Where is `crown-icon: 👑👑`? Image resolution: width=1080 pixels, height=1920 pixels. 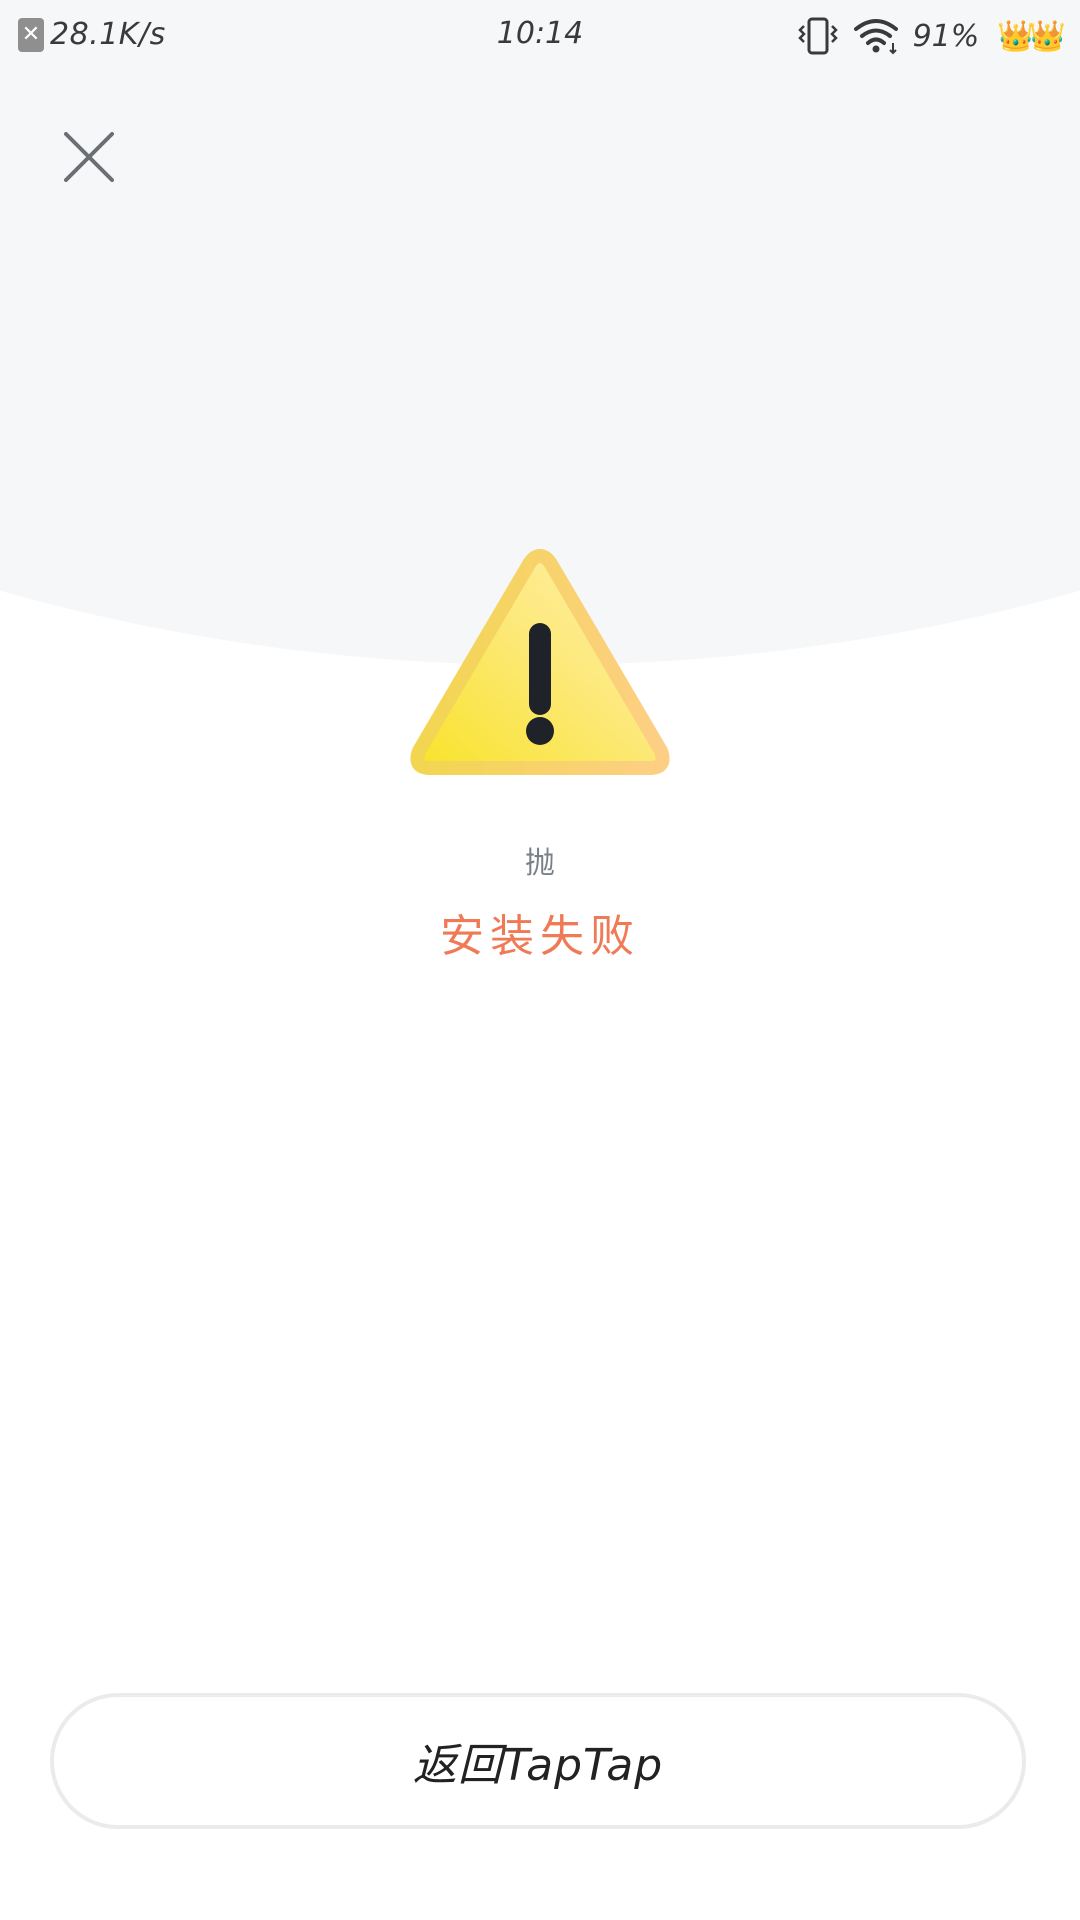
crown-icon: 👑👑 is located at coordinates (1031, 36).